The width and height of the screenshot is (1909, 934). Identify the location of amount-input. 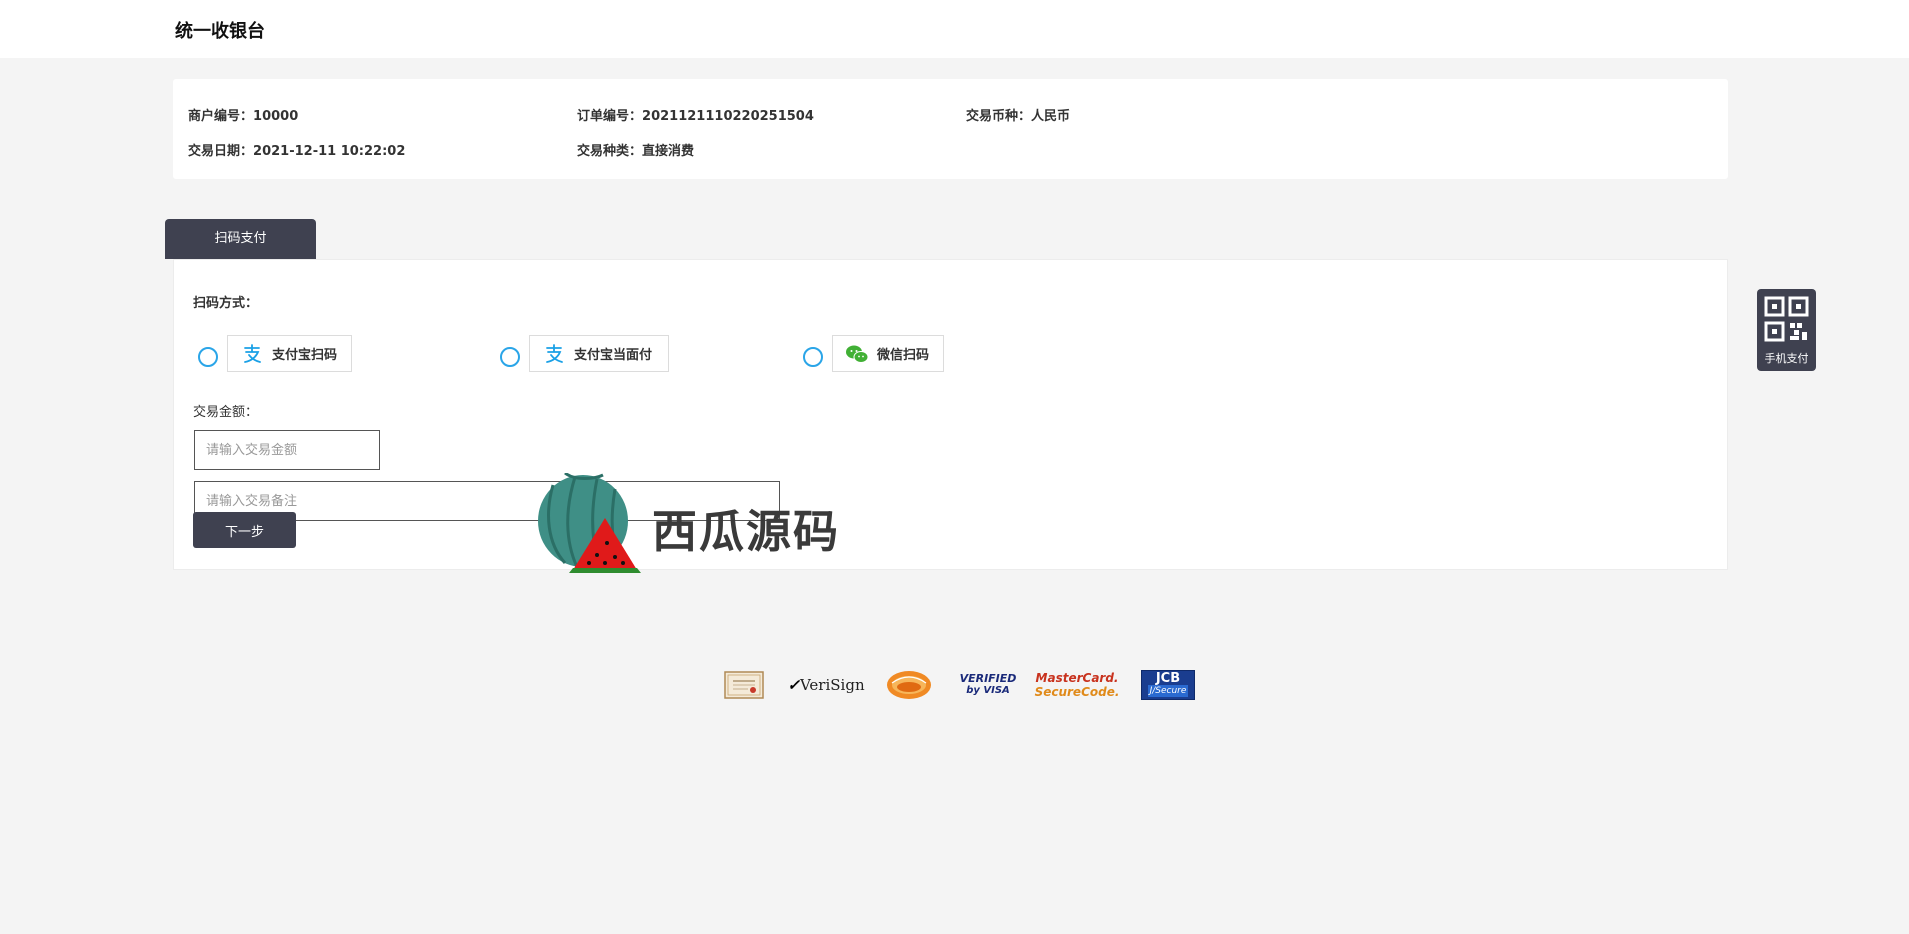
(287, 450).